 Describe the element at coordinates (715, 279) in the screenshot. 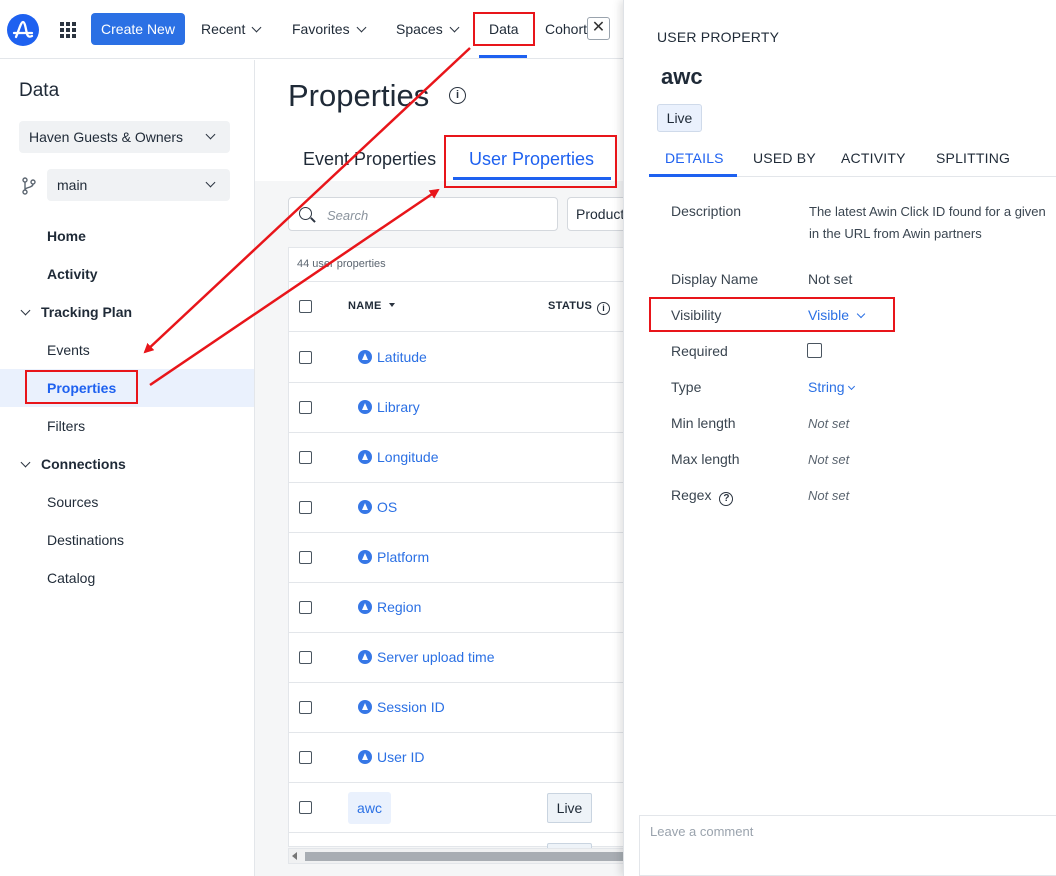

I see `display-name-label: Display Name` at that location.